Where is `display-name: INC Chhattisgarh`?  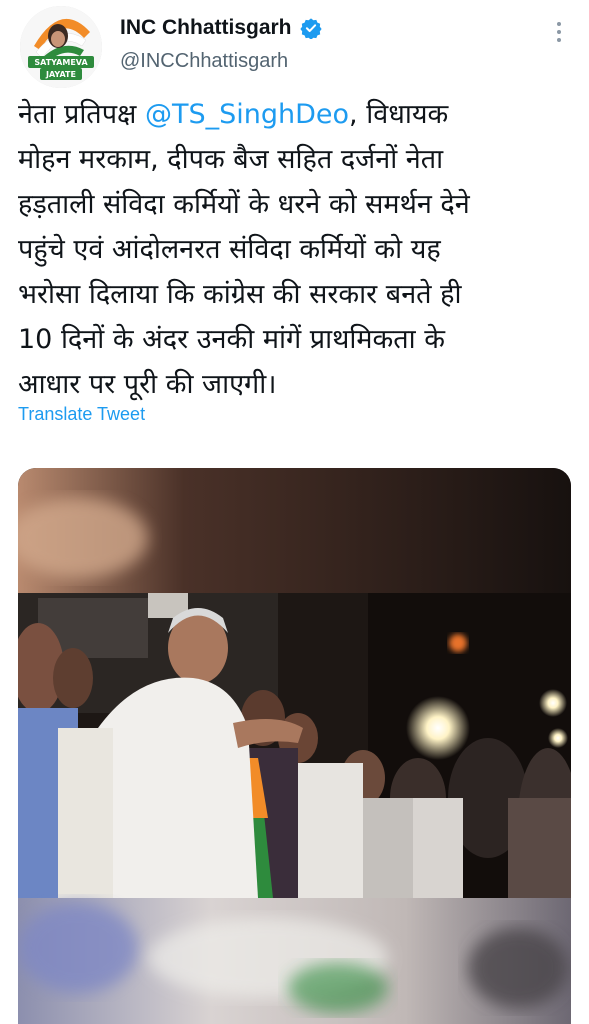
display-name: INC Chhattisgarh is located at coordinates (206, 28).